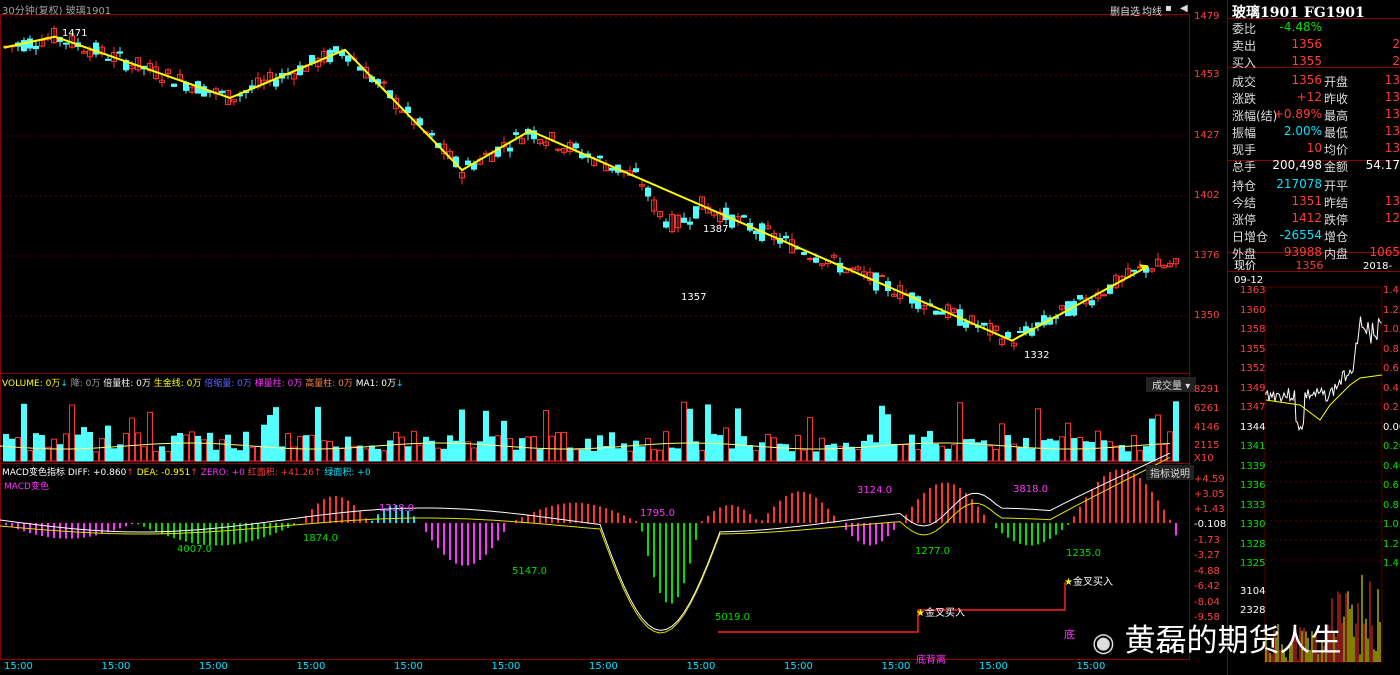 This screenshot has height=675, width=1400. I want to click on indicator-help-button: 指标说明, so click(1170, 472).